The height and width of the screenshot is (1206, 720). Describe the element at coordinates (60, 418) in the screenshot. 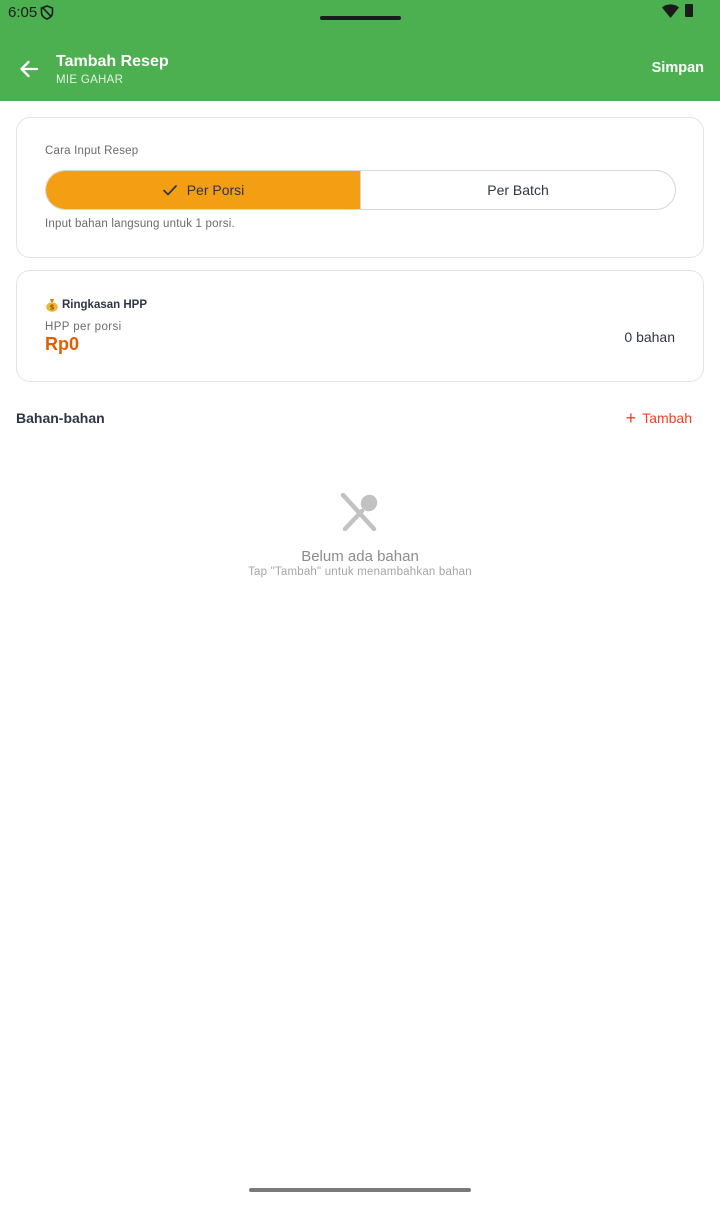

I see `ingredients-section-title: Bahan-bahan` at that location.